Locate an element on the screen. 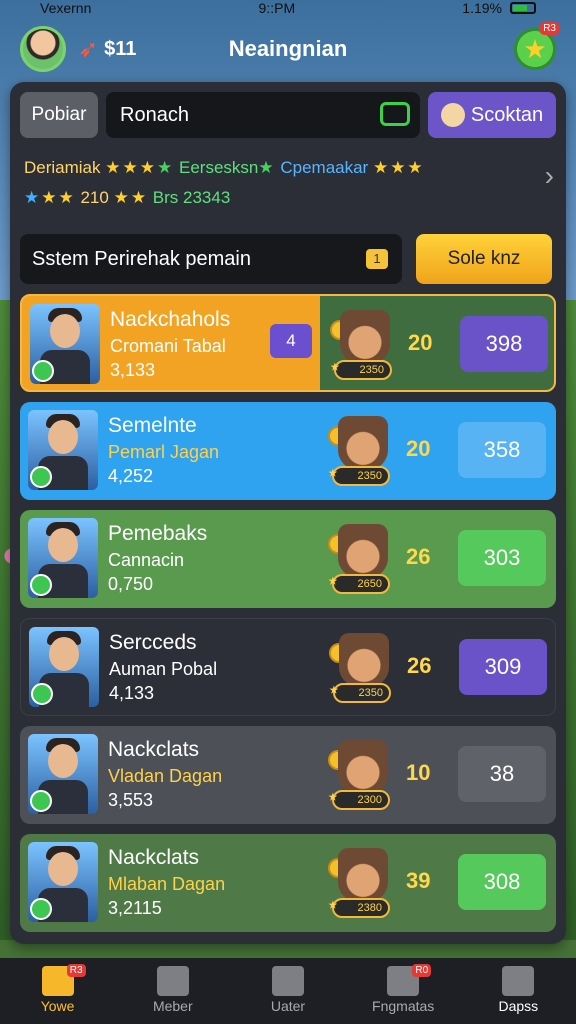 Image resolution: width=576 pixels, height=1024 pixels. rating-line-2: ★★★ 210 ★★ Brs 23343 is located at coordinates (127, 198).